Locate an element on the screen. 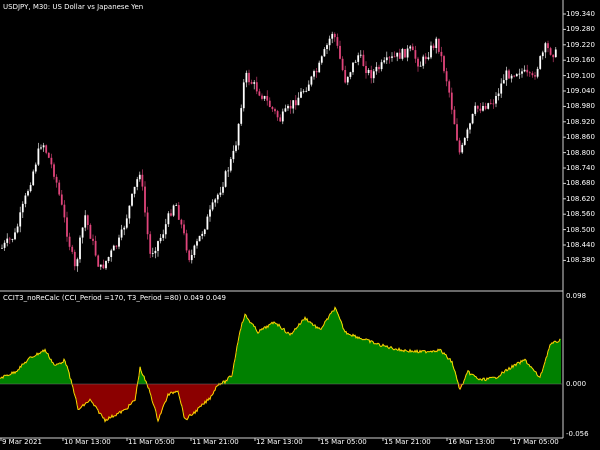  indicator-scale-label: 0.000 is located at coordinates (576, 384).